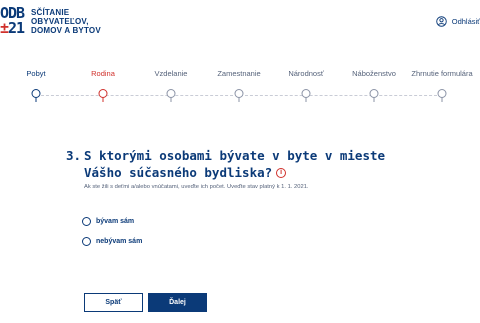 The height and width of the screenshot is (323, 480). What do you see at coordinates (16, 28) in the screenshot?
I see `logo-bottom-number: 21` at bounding box center [16, 28].